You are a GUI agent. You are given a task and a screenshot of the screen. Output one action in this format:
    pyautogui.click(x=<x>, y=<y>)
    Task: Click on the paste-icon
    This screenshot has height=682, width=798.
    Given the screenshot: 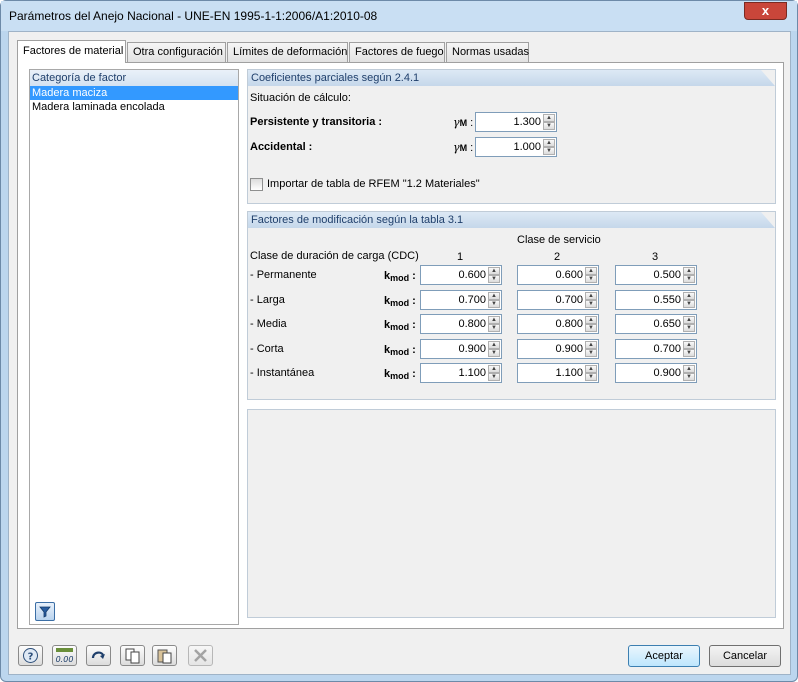 What is the action you would take?
    pyautogui.click(x=164, y=656)
    